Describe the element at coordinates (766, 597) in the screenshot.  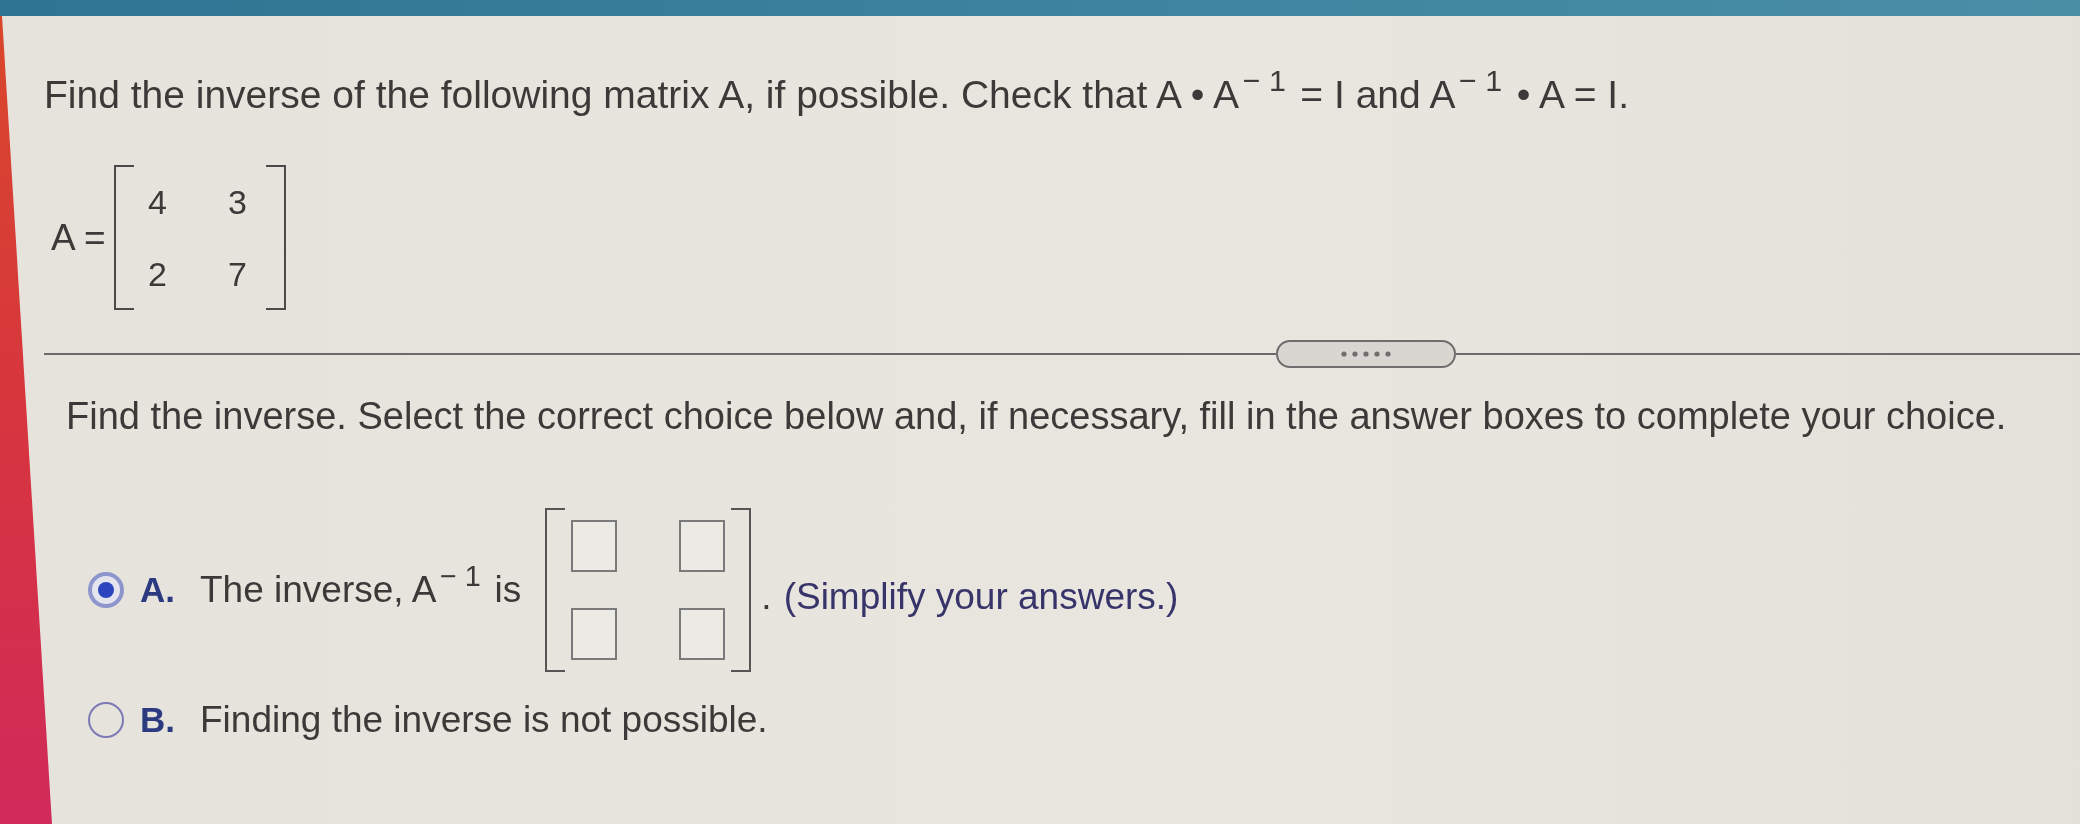
I see `period-text: .` at that location.